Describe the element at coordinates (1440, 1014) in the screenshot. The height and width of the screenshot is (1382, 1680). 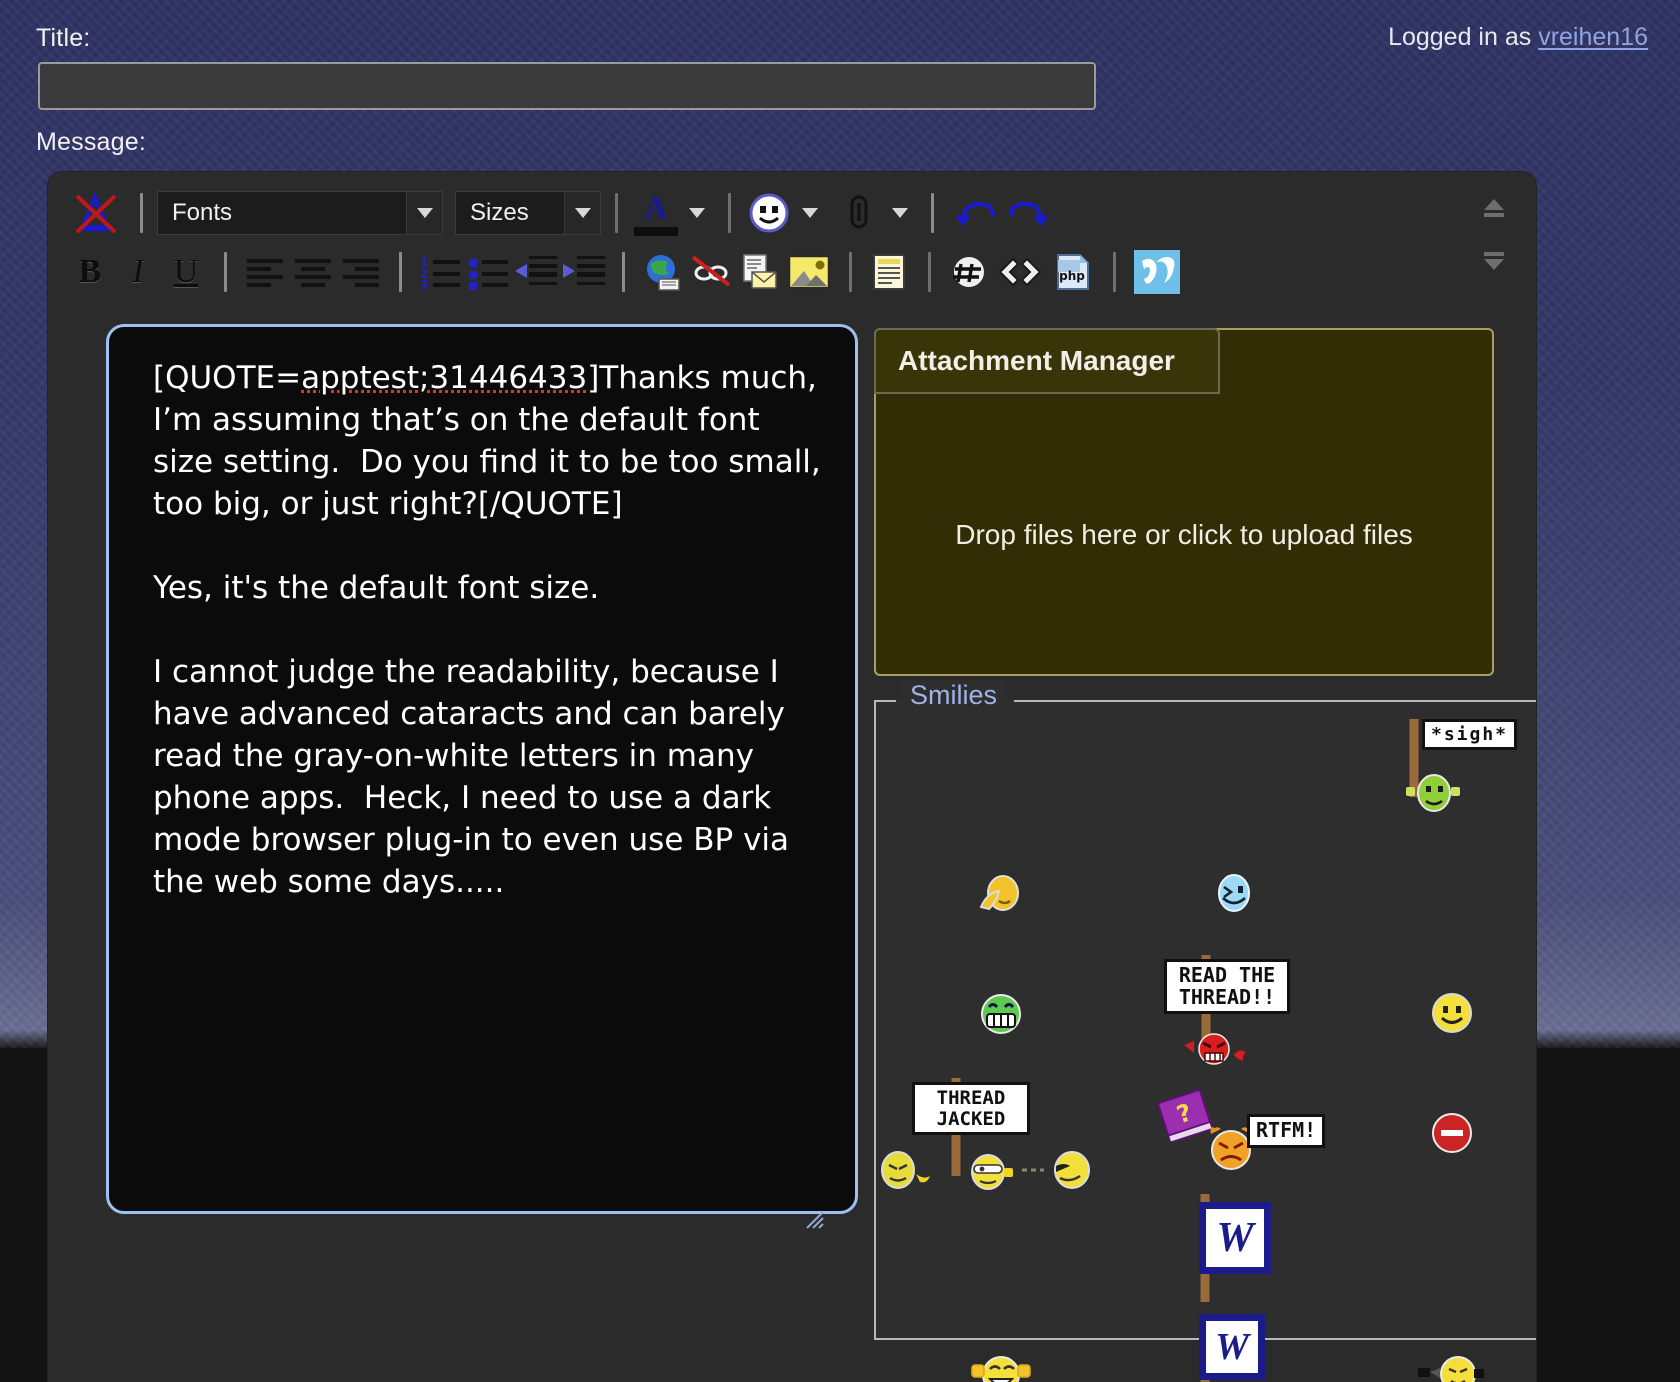
I see `smiley-plain-yellow` at that location.